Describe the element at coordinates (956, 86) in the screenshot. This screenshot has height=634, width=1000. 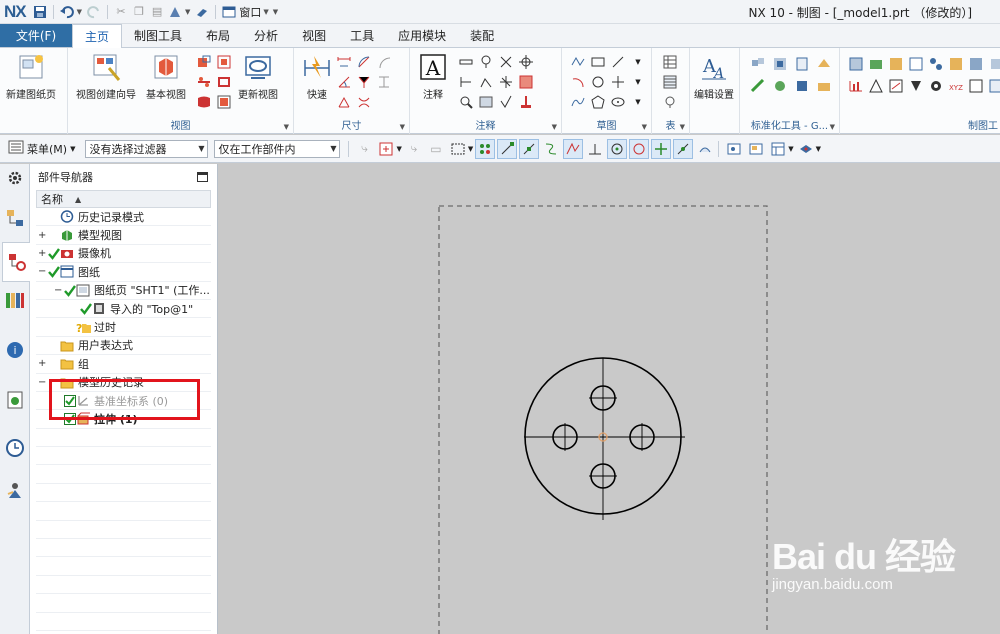
I see `xyz-icon: XYZ` at that location.